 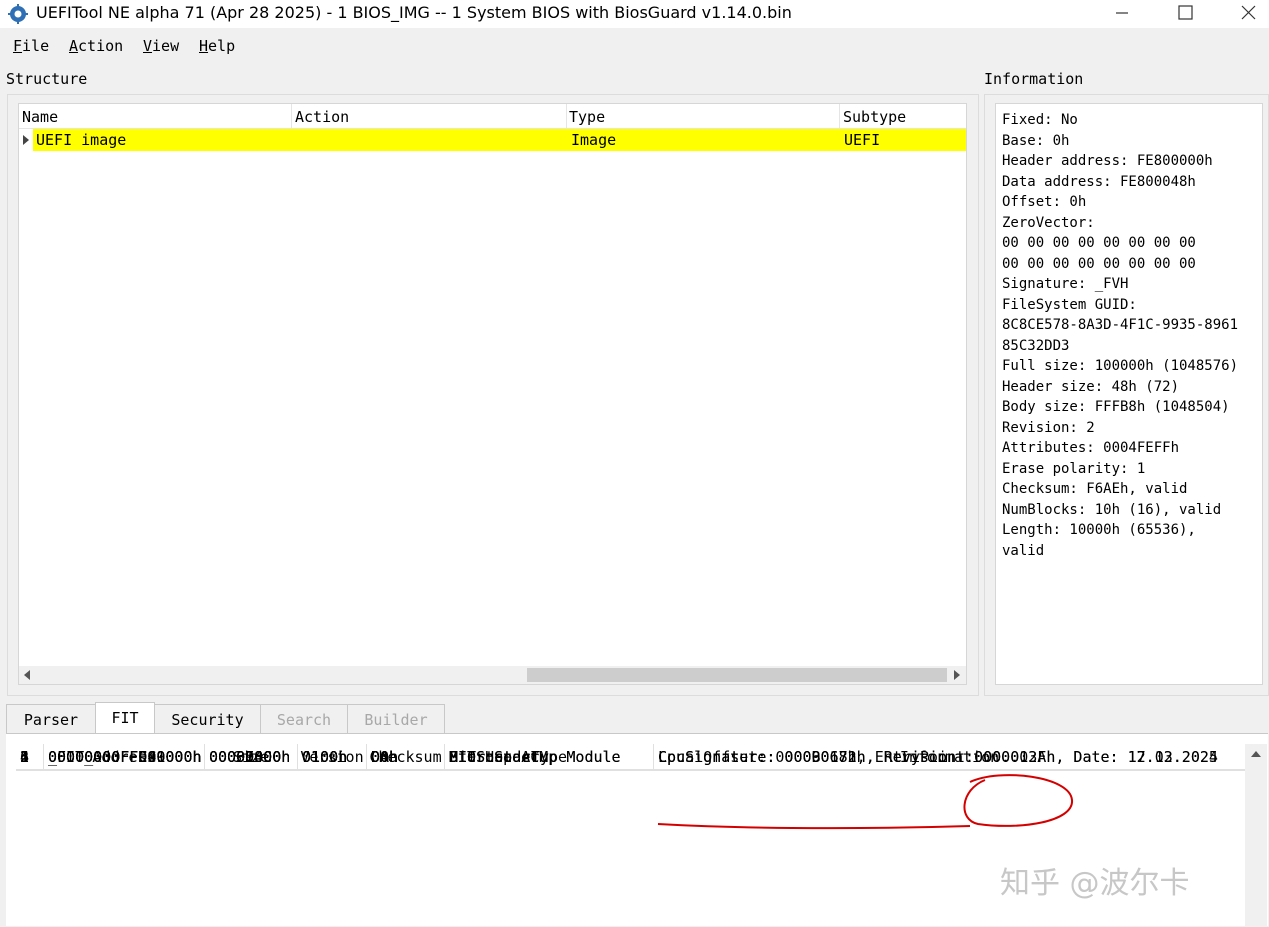 What do you see at coordinates (161, 46) in the screenshot?
I see `menu-view: View` at bounding box center [161, 46].